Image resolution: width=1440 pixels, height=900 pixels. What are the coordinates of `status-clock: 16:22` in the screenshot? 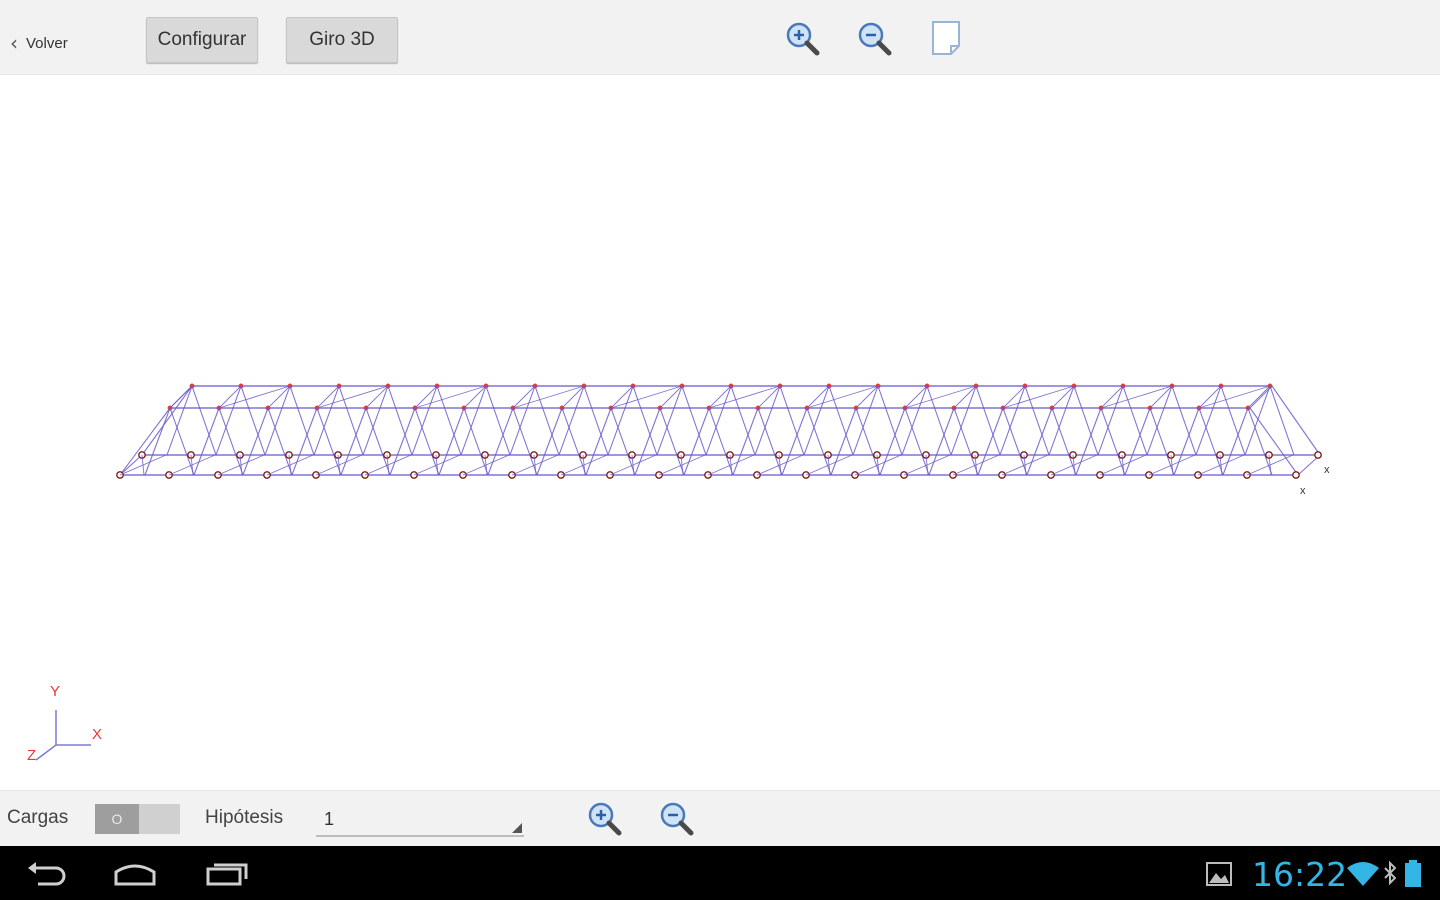 It's located at (1300, 874).